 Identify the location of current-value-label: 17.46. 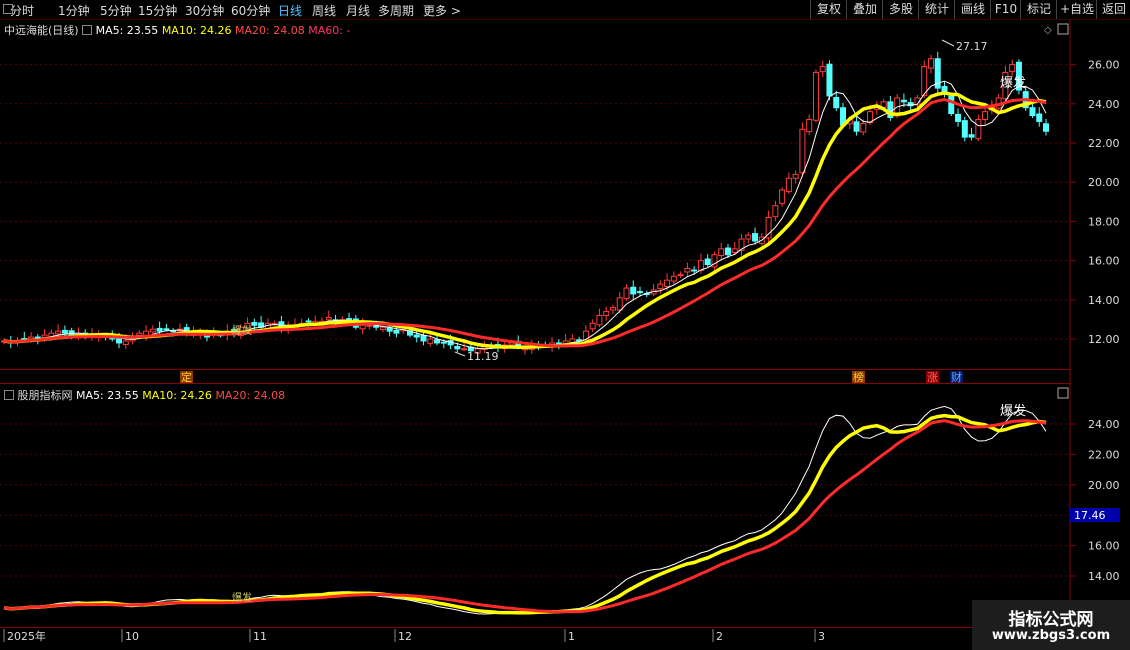
(1090, 515).